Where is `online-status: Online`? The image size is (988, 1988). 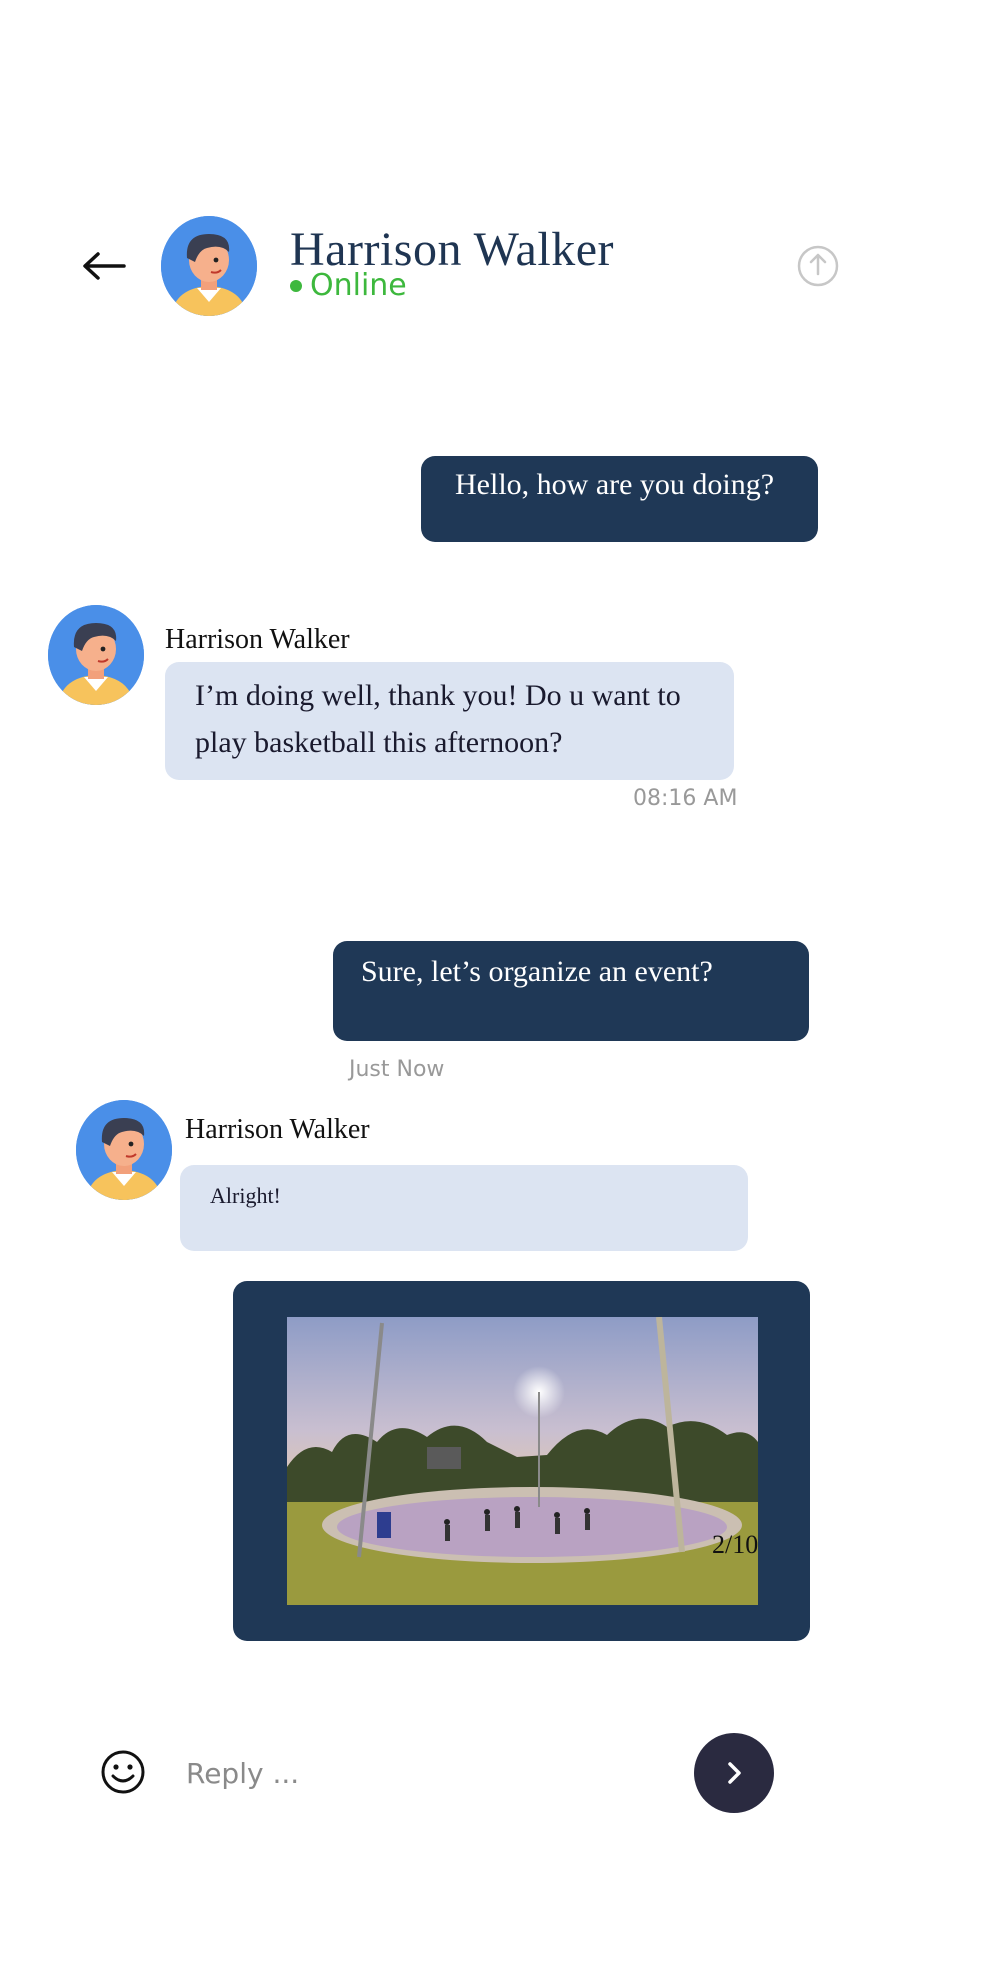 online-status: Online is located at coordinates (348, 285).